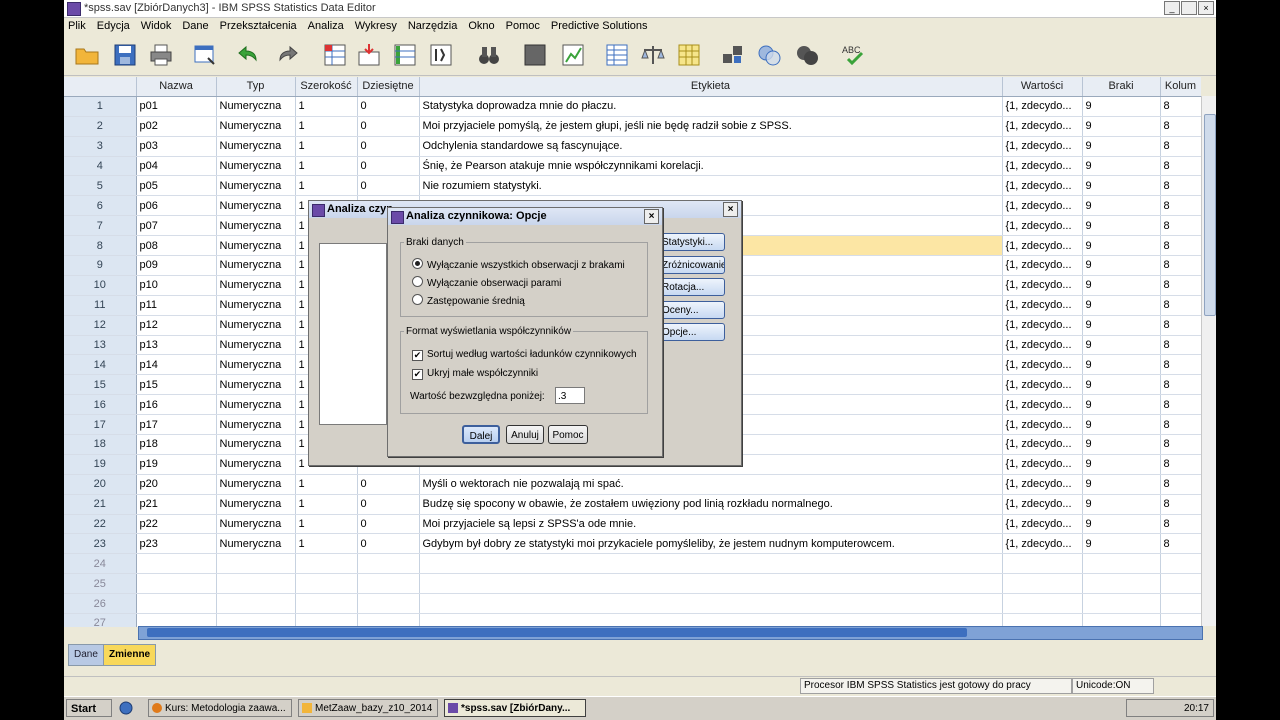 Image resolution: width=1280 pixels, height=720 pixels. I want to click on row-number: 15, so click(100, 385).